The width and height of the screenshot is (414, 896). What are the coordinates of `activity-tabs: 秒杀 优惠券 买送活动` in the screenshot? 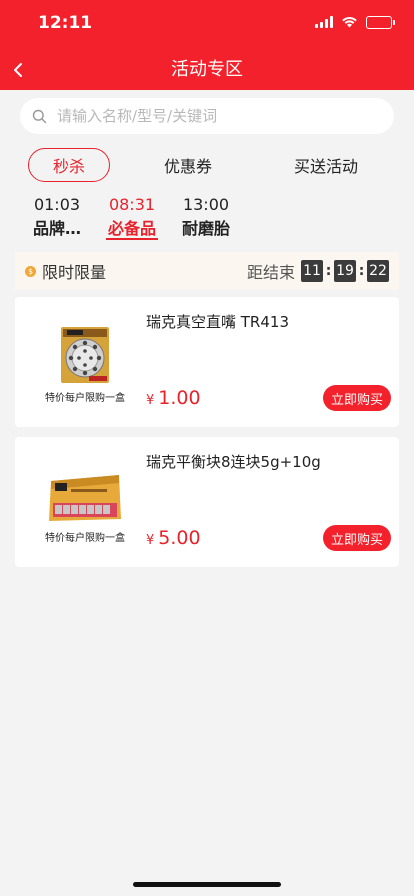 It's located at (207, 165).